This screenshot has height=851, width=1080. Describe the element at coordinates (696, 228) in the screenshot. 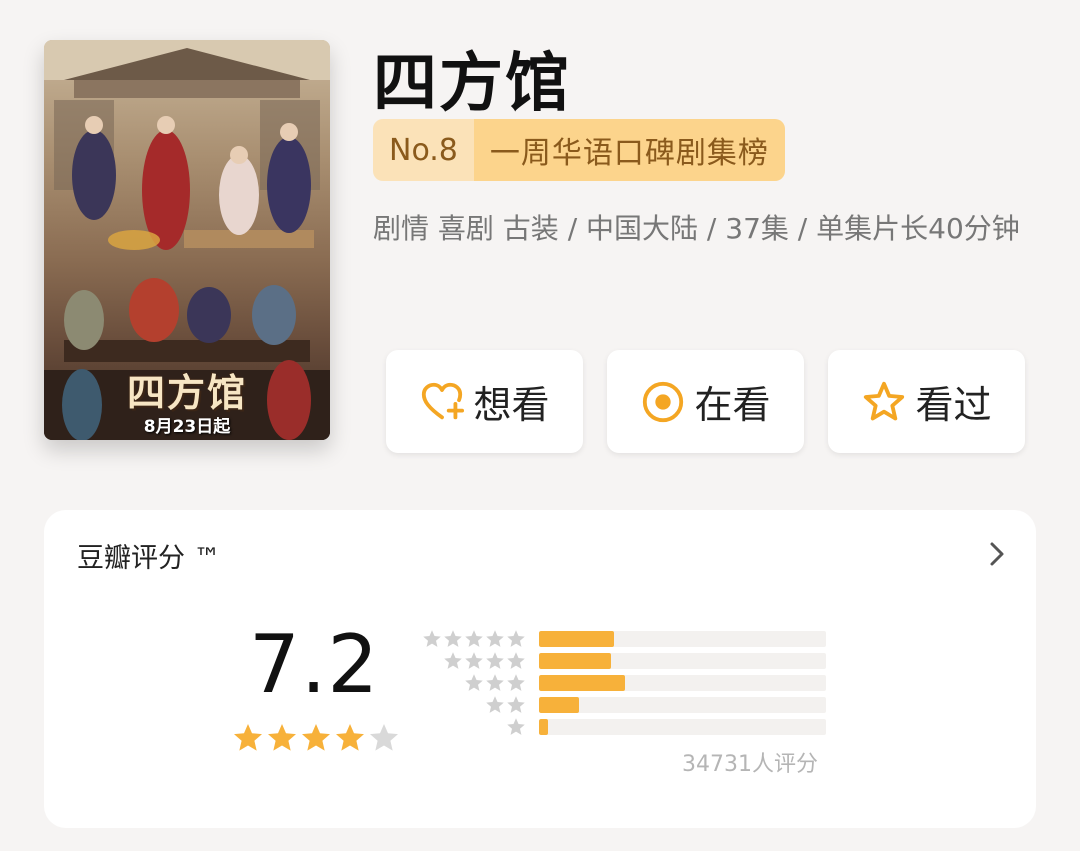

I see `show-meta-info: 剧情 喜剧 古装 / 中国大陆 / 37集 / 单集片长40分钟` at that location.